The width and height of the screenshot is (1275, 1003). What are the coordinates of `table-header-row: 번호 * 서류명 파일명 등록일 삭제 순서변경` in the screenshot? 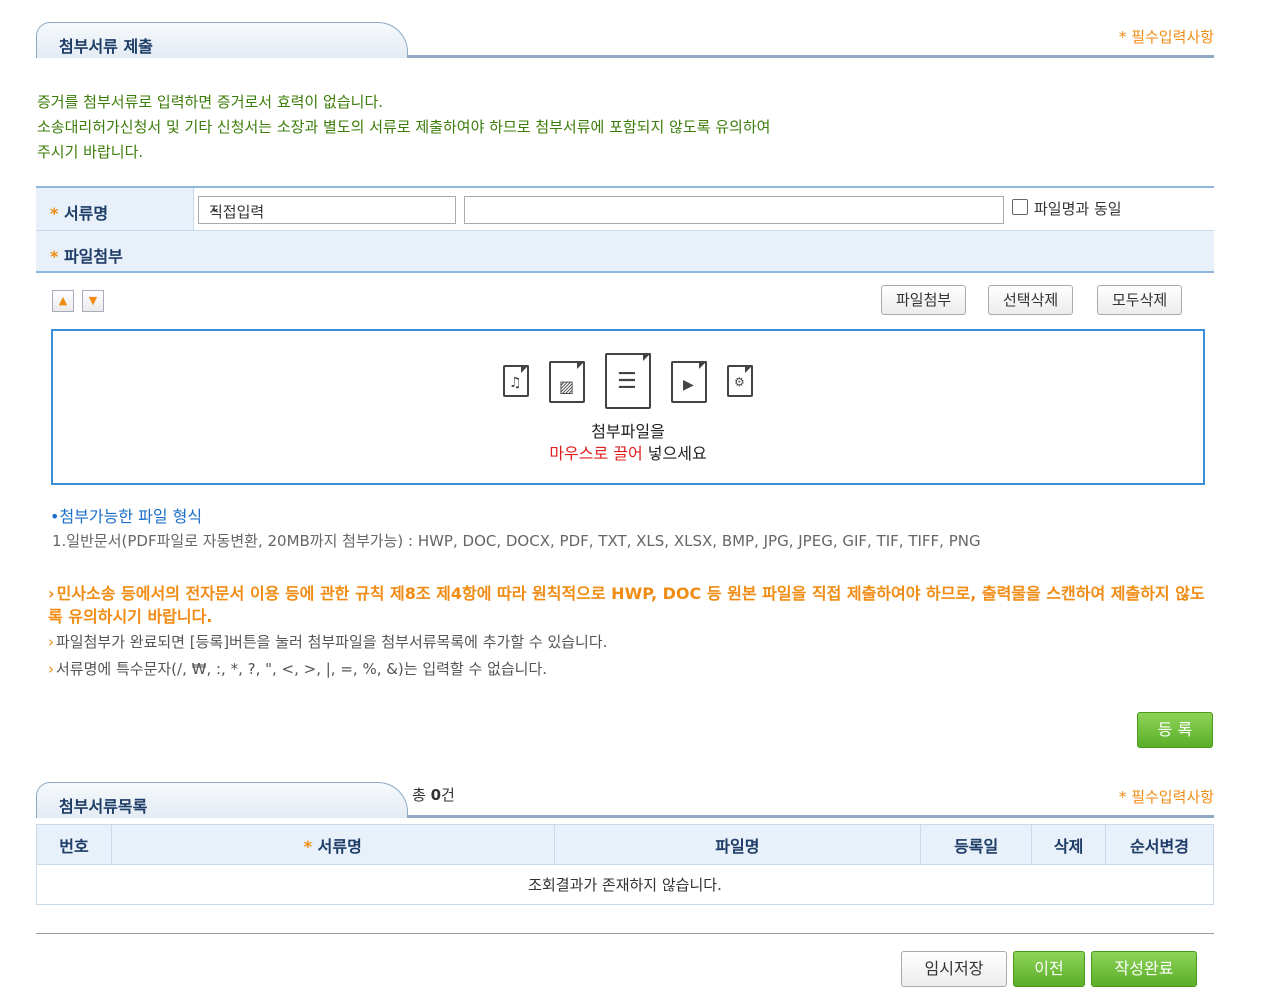 It's located at (625, 844).